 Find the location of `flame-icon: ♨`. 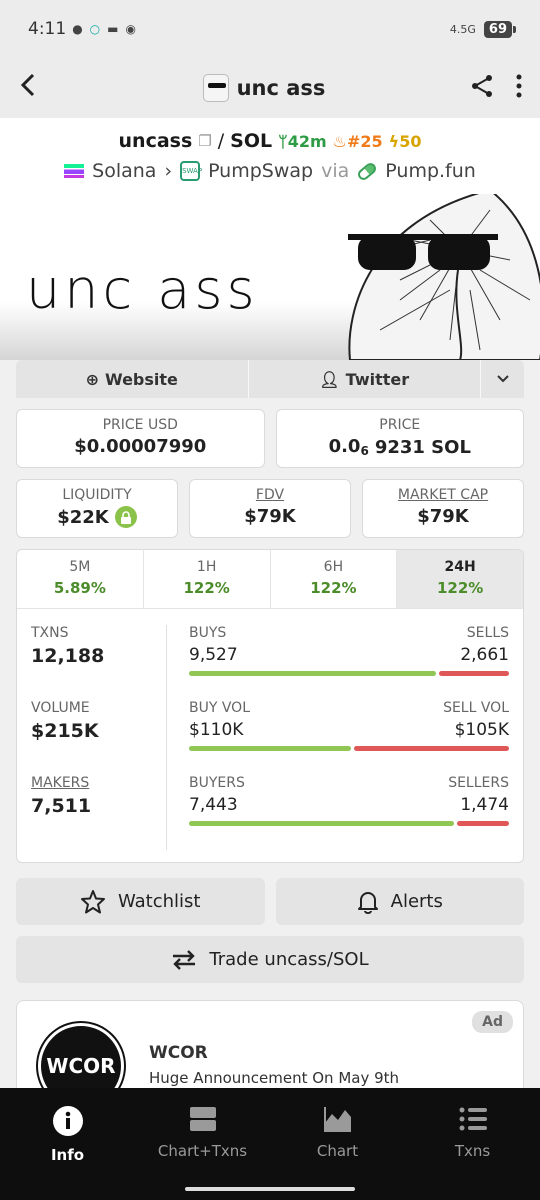

flame-icon: ♨ is located at coordinates (339, 141).